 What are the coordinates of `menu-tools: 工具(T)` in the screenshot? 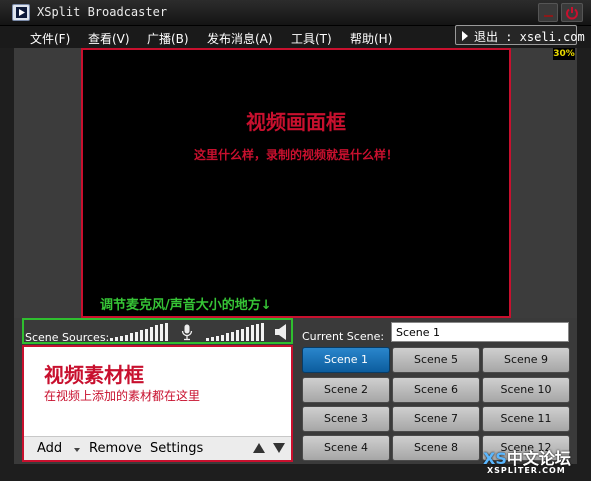 It's located at (311, 38).